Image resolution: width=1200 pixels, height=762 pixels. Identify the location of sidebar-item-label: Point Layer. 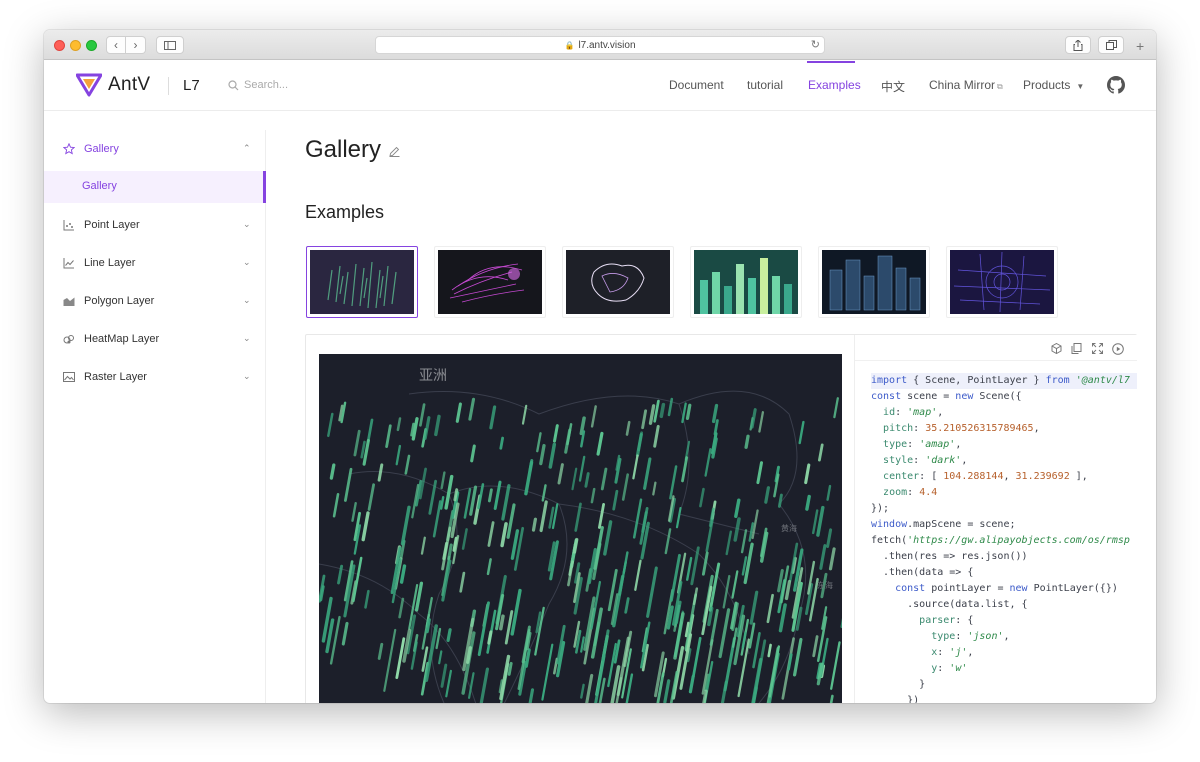
(112, 225).